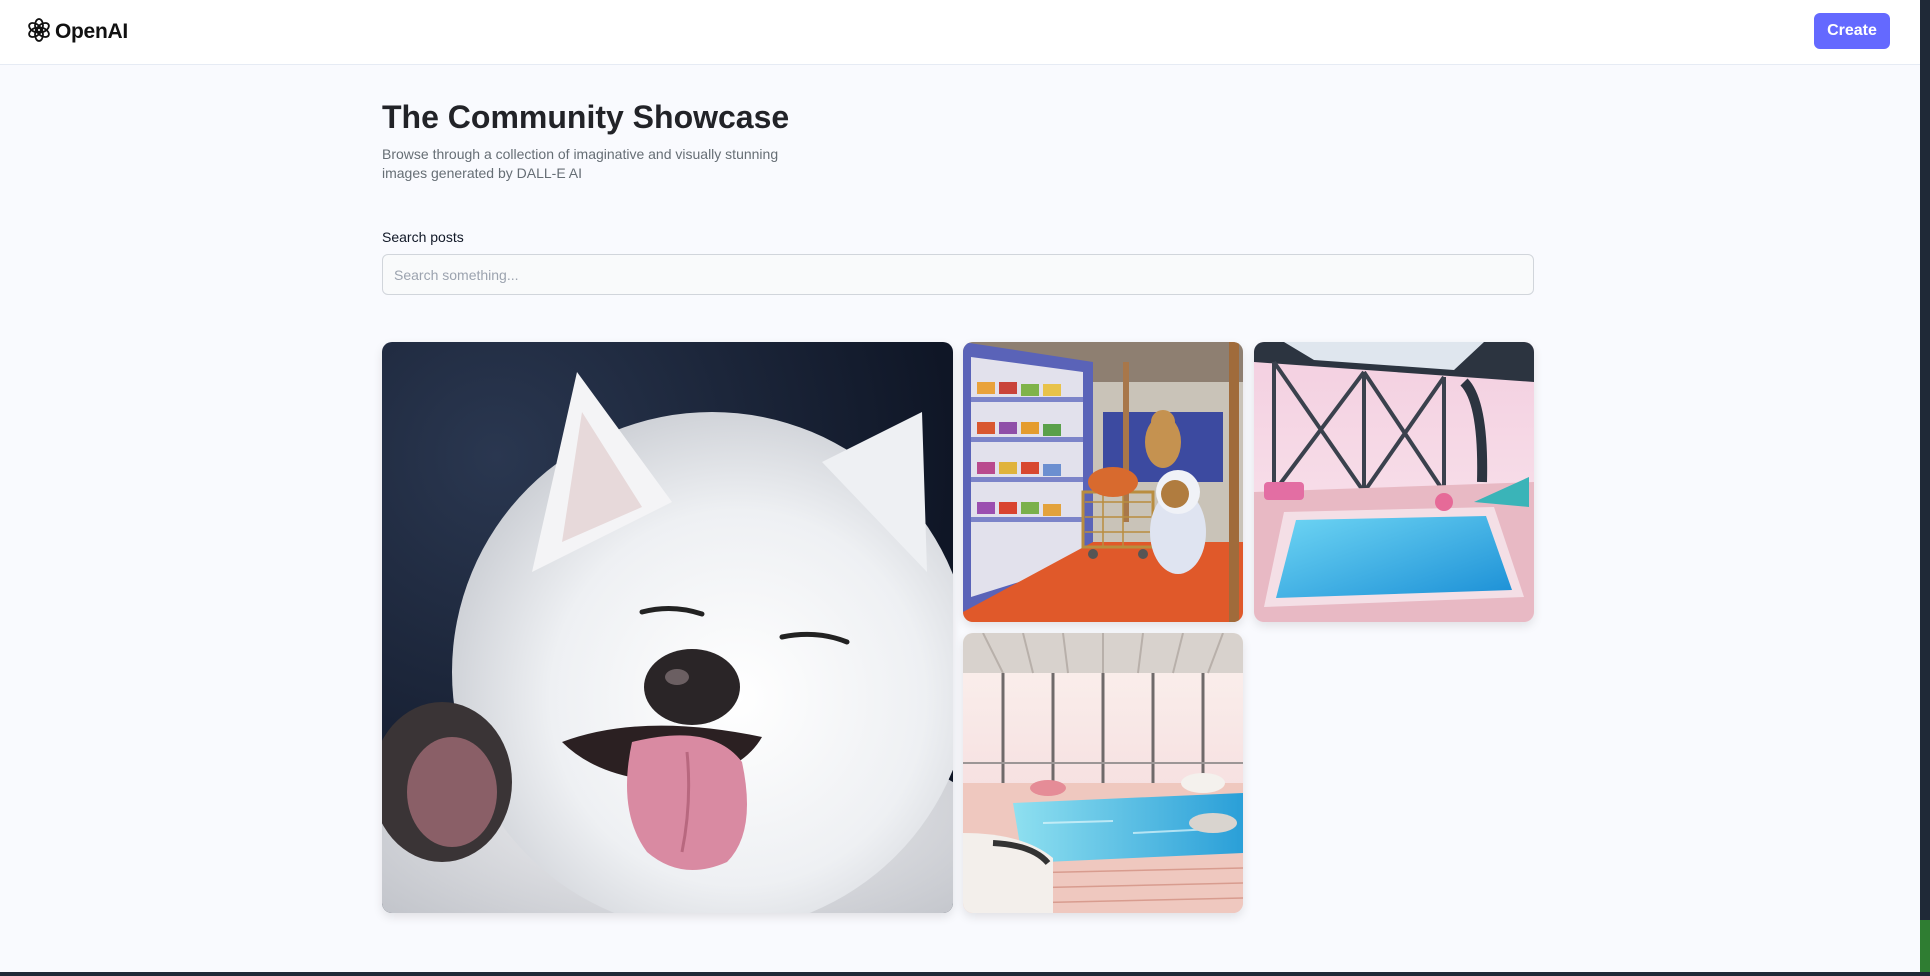 The image size is (1930, 976). Describe the element at coordinates (1925, 946) in the screenshot. I see `scrollbar-thumb` at that location.